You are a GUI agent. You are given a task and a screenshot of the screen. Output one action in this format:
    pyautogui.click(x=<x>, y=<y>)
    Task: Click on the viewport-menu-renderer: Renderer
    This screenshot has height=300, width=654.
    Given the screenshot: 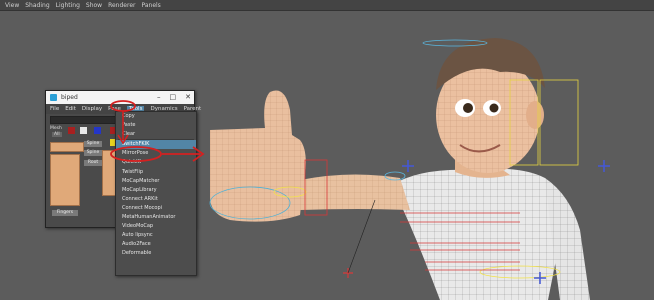 What is the action you would take?
    pyautogui.click(x=121, y=5)
    